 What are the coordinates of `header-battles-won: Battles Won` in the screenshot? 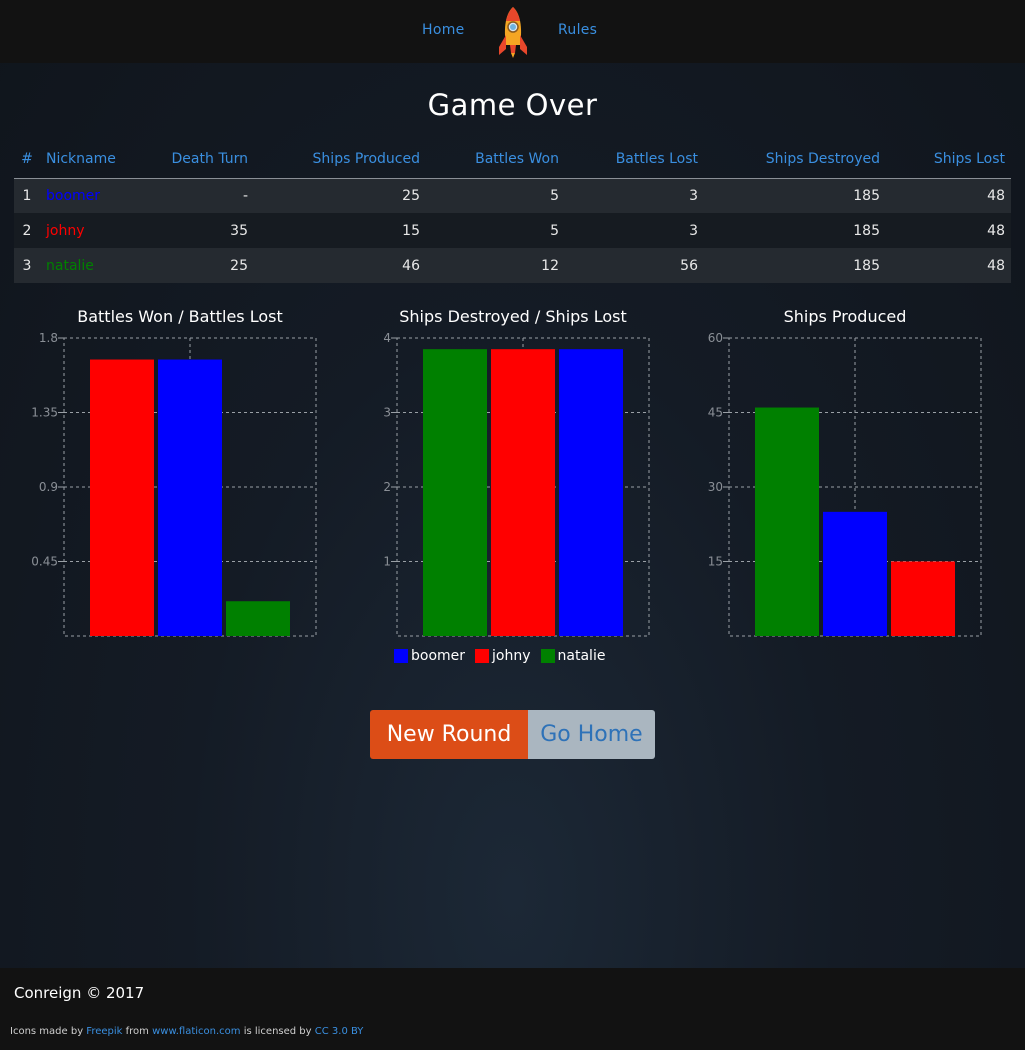 It's located at (495, 159).